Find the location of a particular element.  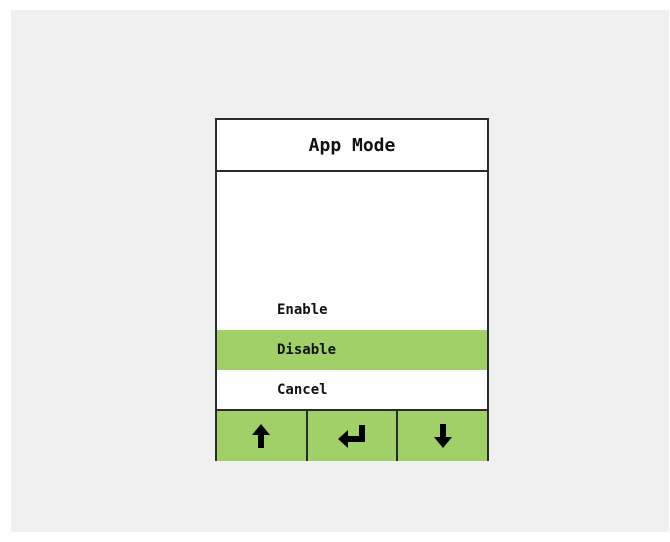

menu-item-disable: Disable is located at coordinates (352, 350).